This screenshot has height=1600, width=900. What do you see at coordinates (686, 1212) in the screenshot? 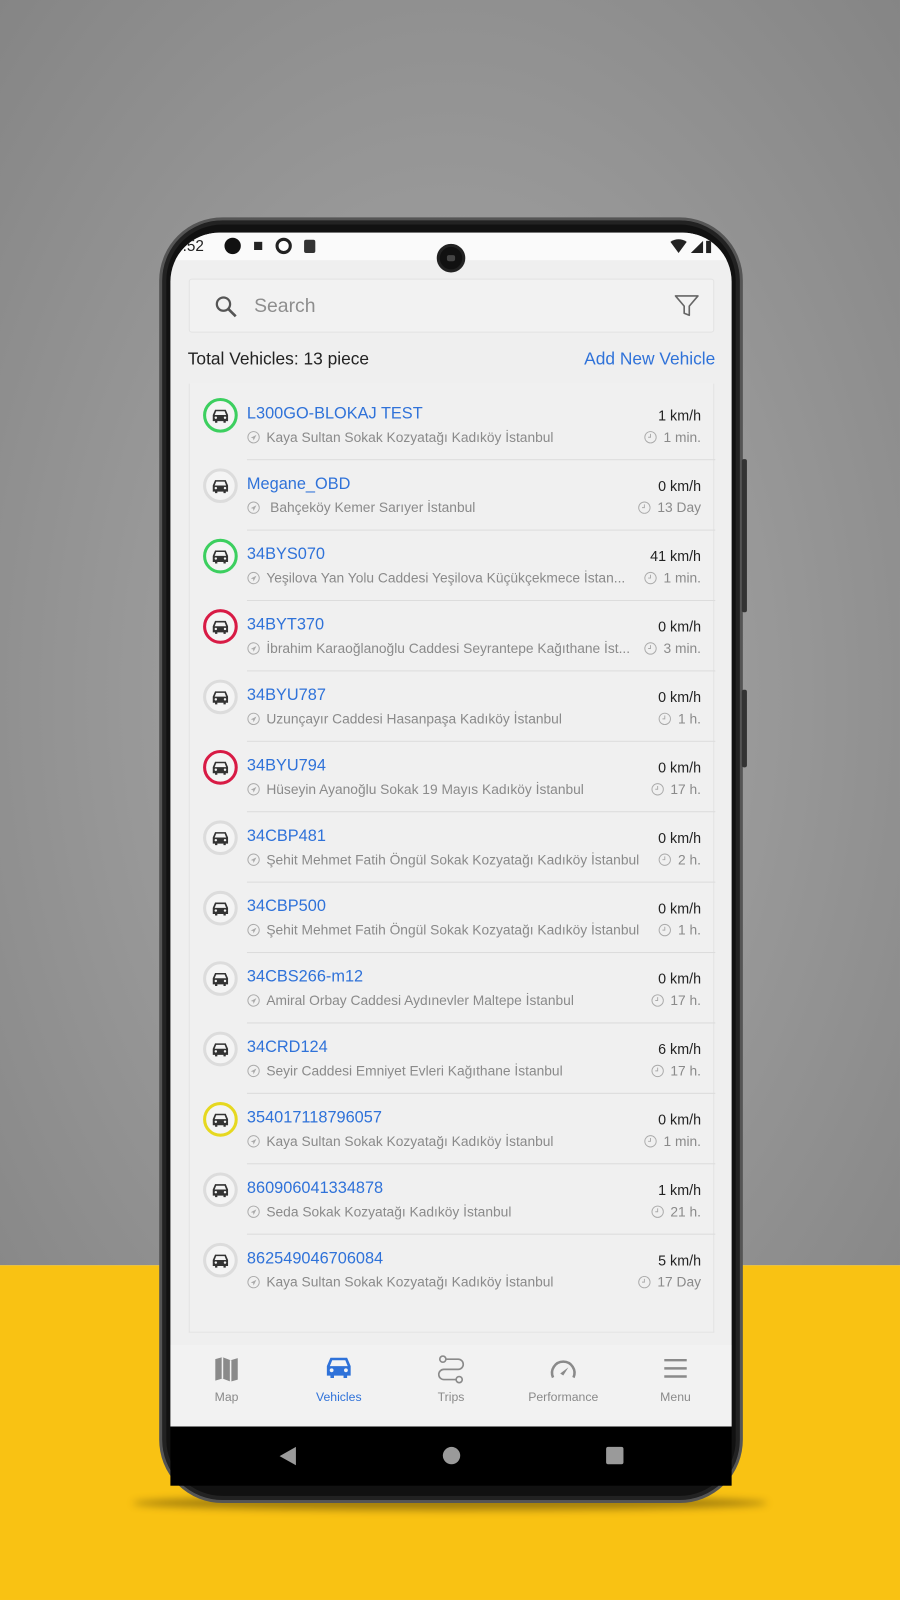
I see `vehicle-last-update-text: 21 h.` at bounding box center [686, 1212].